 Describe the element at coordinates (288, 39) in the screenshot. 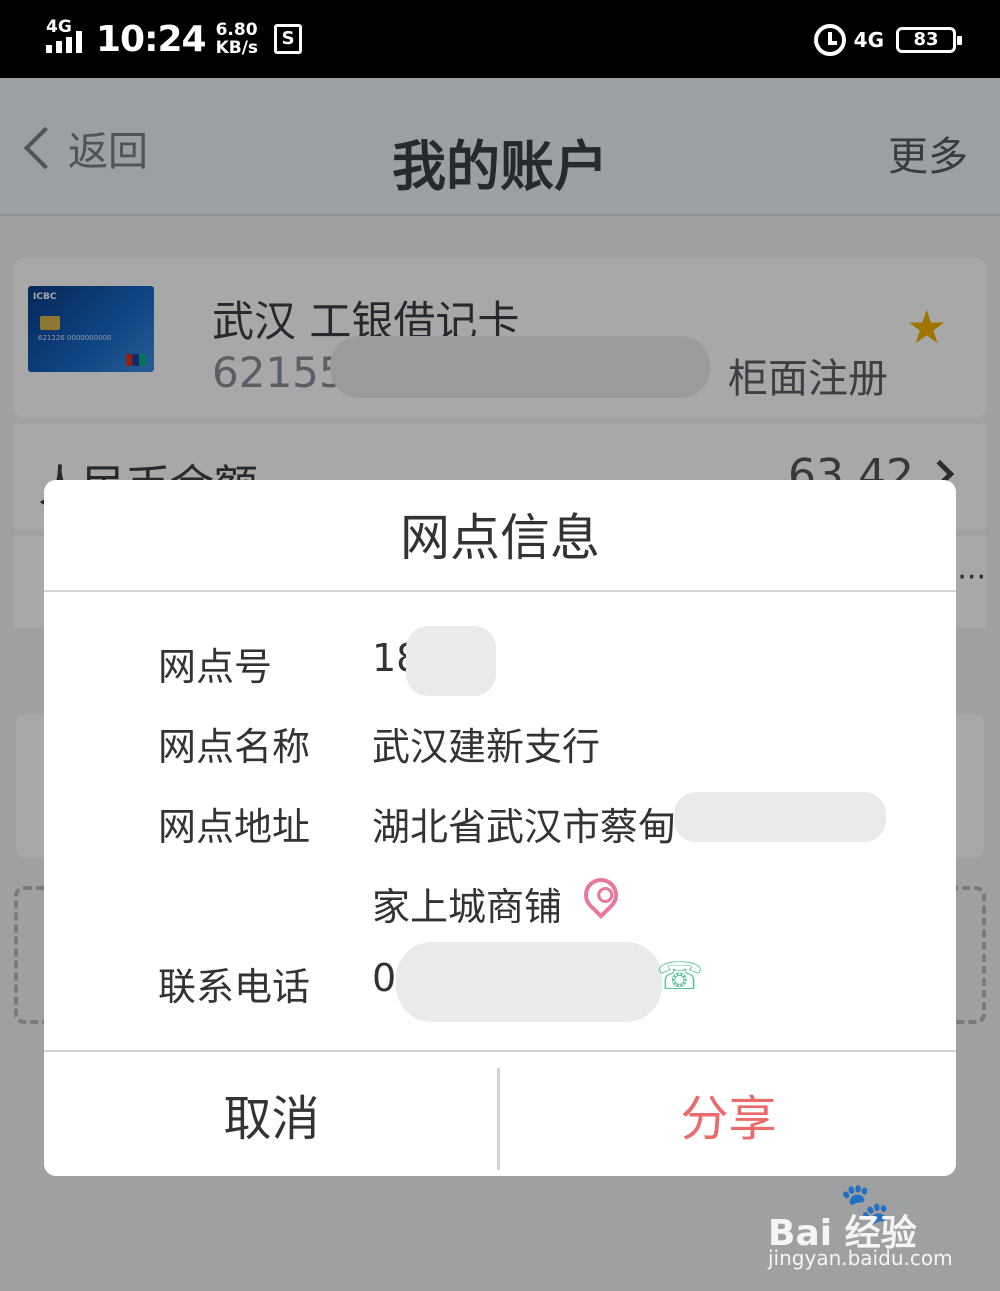

I see `s-notification-icon: S` at that location.